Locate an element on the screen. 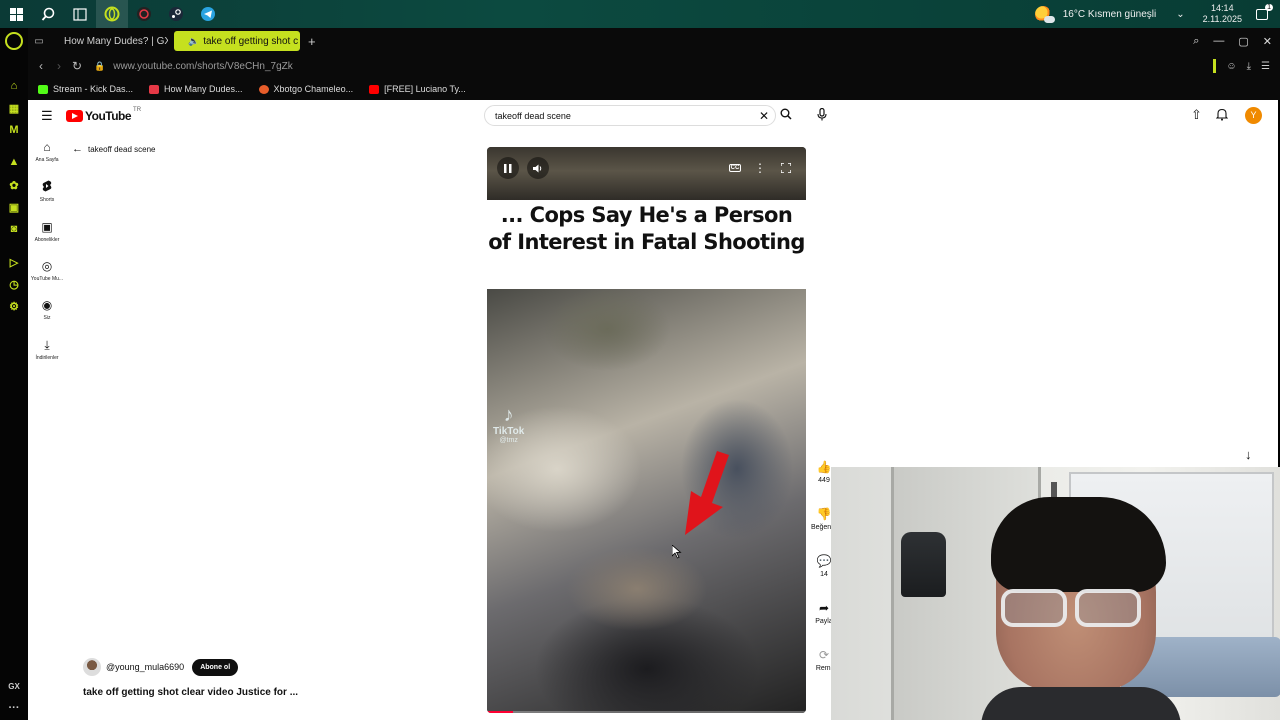 This screenshot has width=1280, height=720. task-view-icon is located at coordinates (80, 14).